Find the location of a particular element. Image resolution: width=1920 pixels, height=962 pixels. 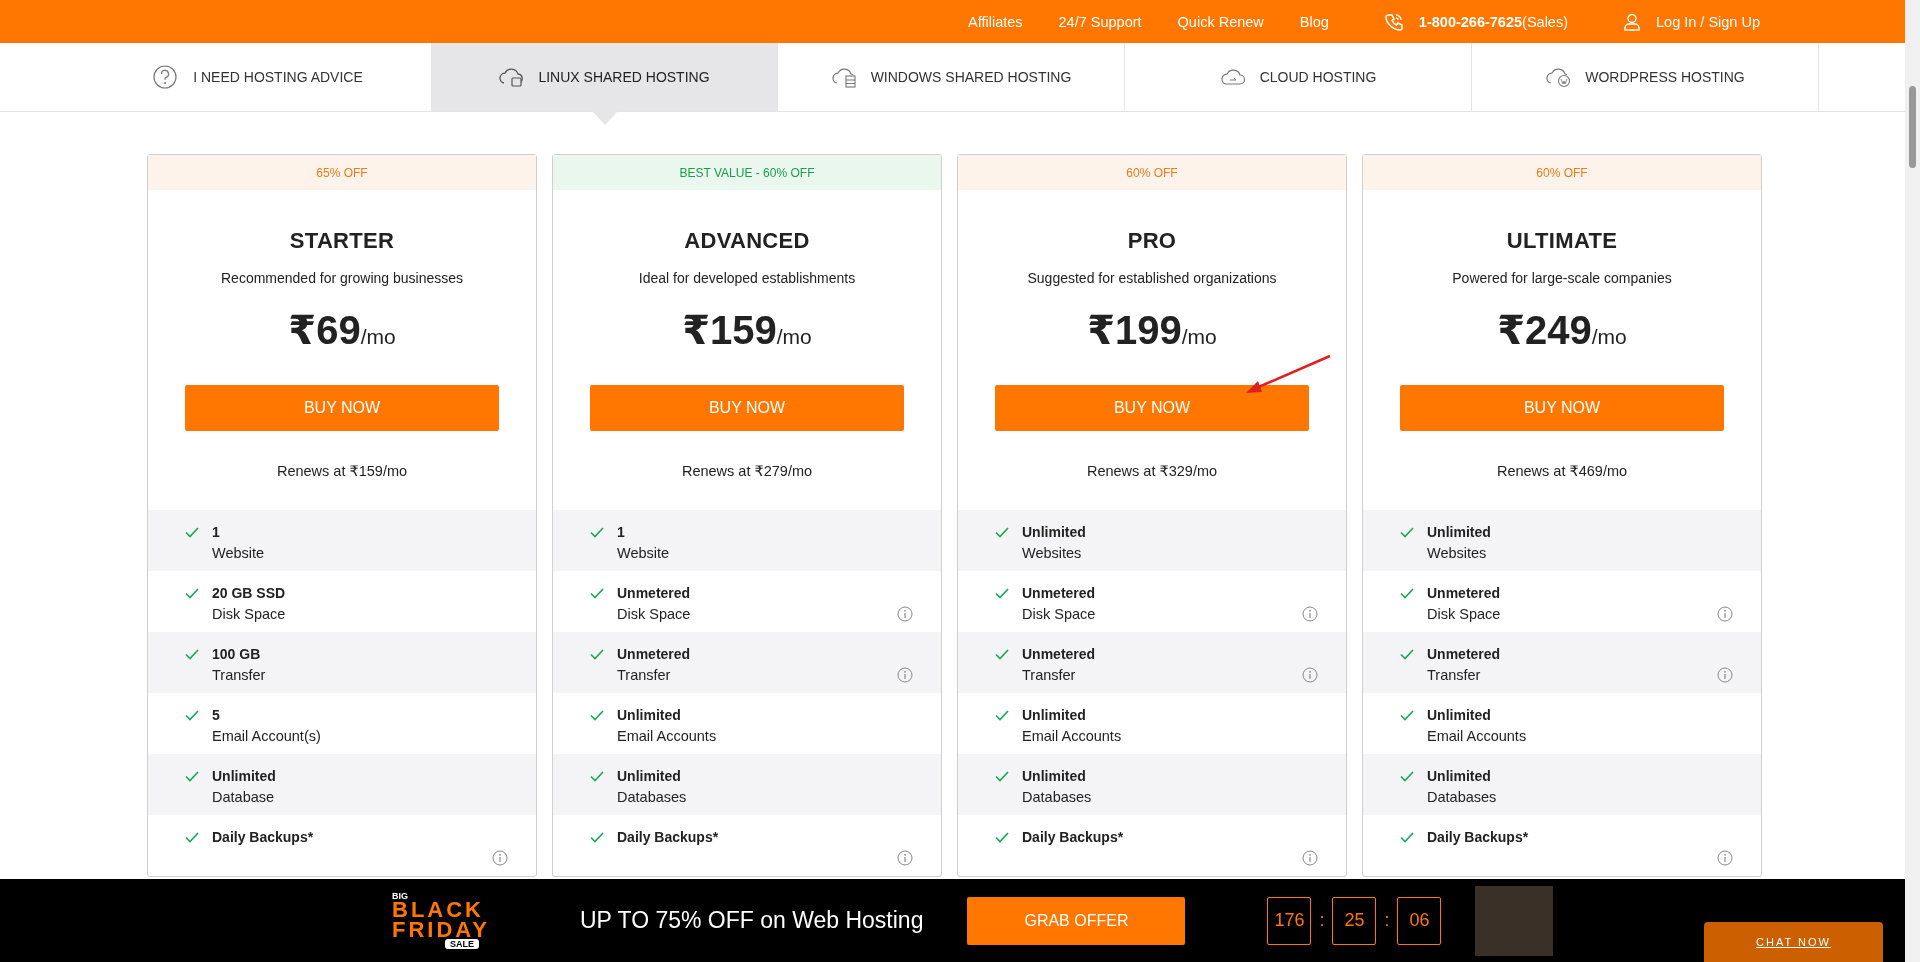

chat-now-button: CHAT NOW is located at coordinates (1793, 942).